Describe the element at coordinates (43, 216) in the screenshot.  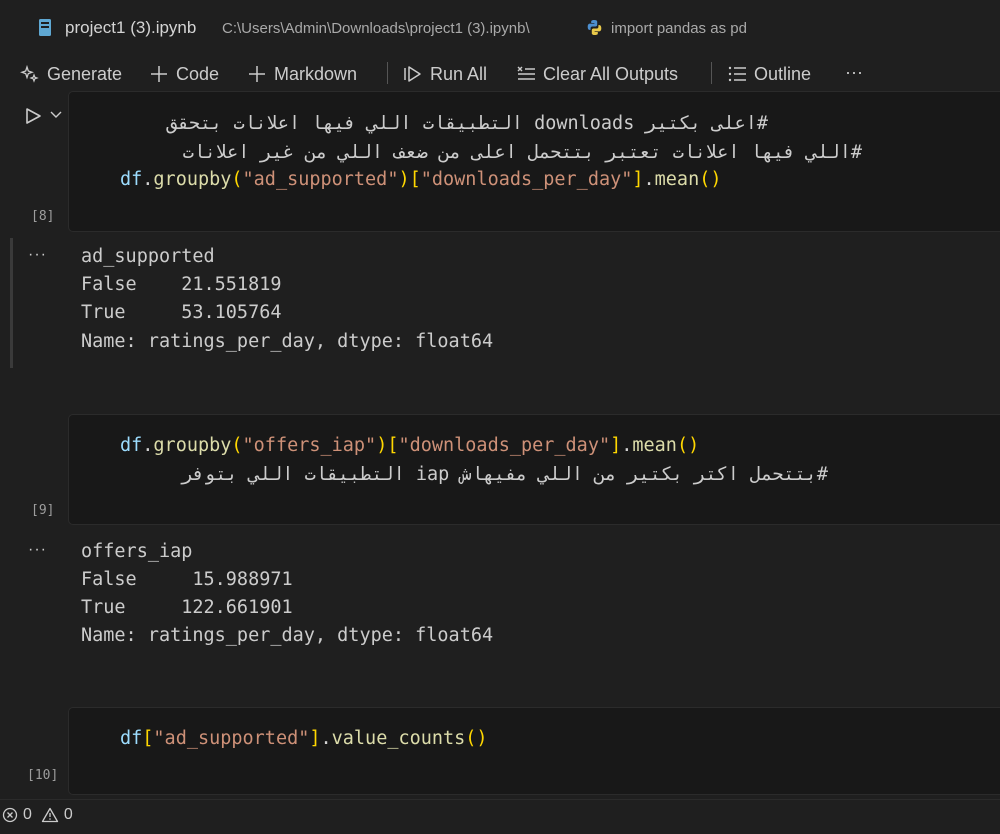
I see `execution-count: [8]` at that location.